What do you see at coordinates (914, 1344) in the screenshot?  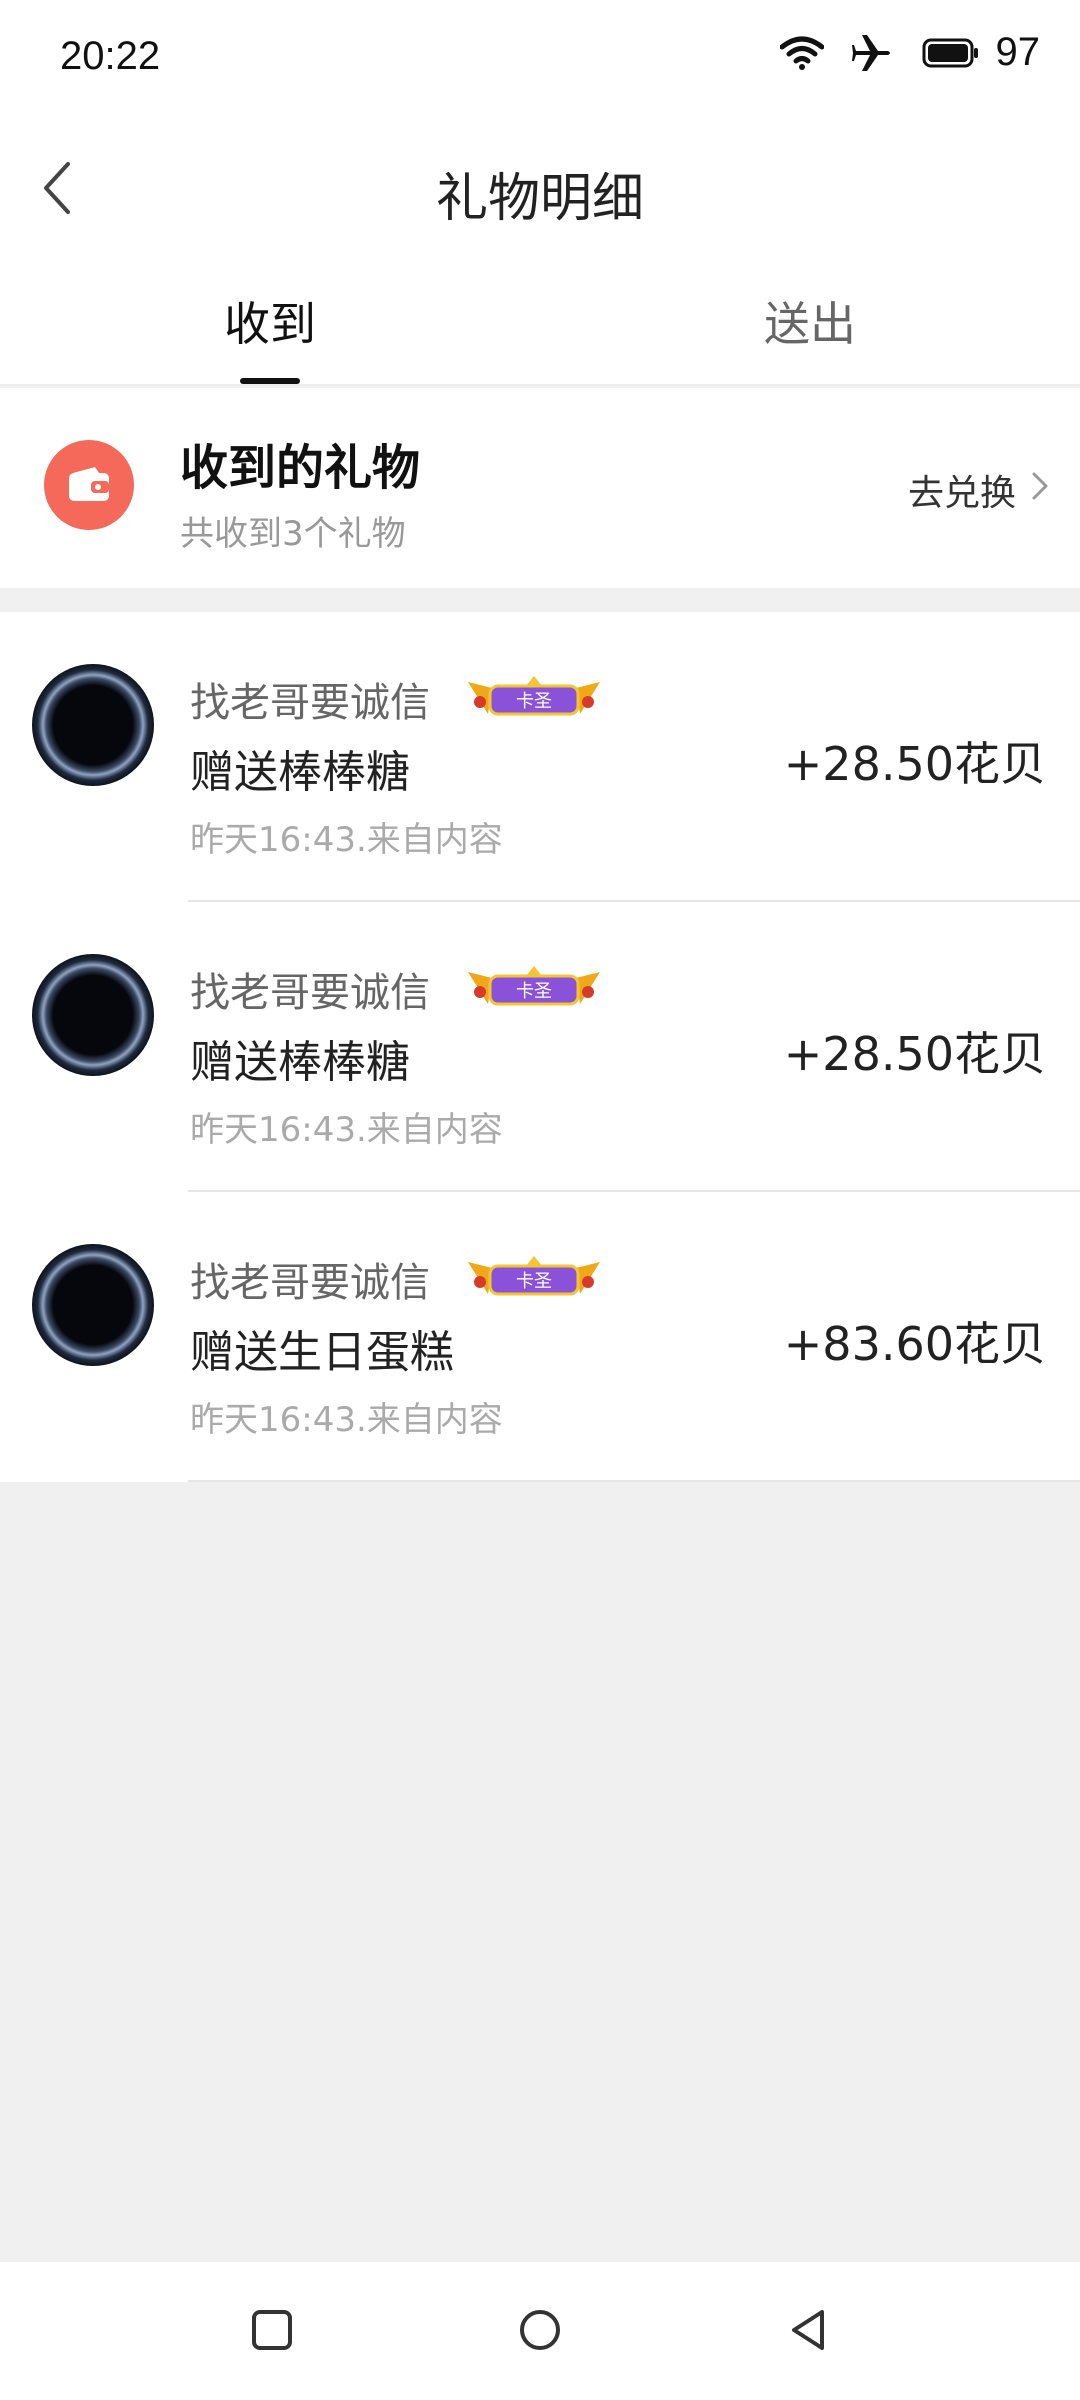 I see `gift-amount: +83.60花贝` at bounding box center [914, 1344].